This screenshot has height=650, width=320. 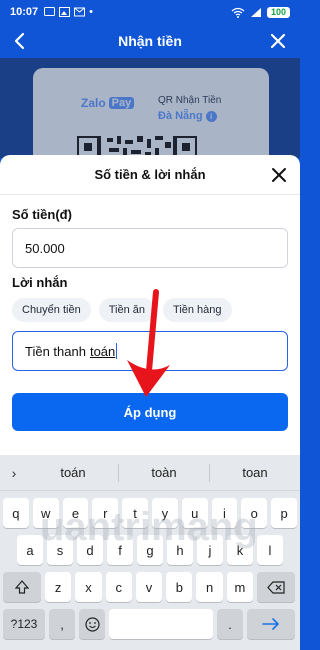 I want to click on message-text: Tiền thanh, so click(x=55, y=351).